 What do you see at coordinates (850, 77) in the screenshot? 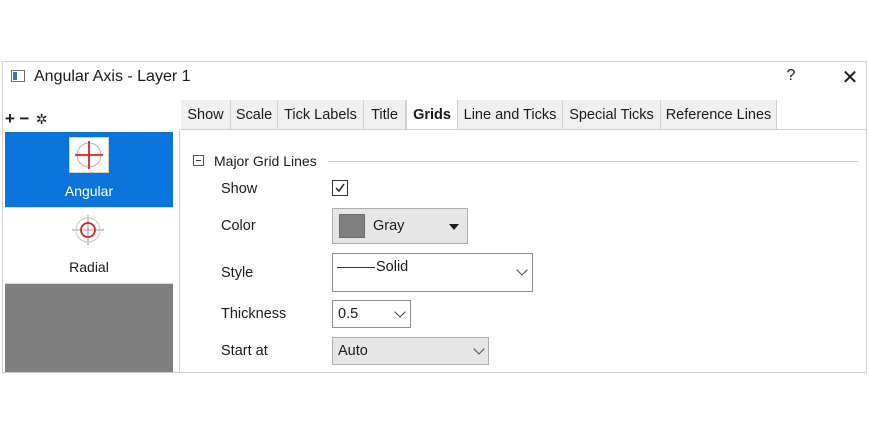
I see `close-button: ✕` at bounding box center [850, 77].